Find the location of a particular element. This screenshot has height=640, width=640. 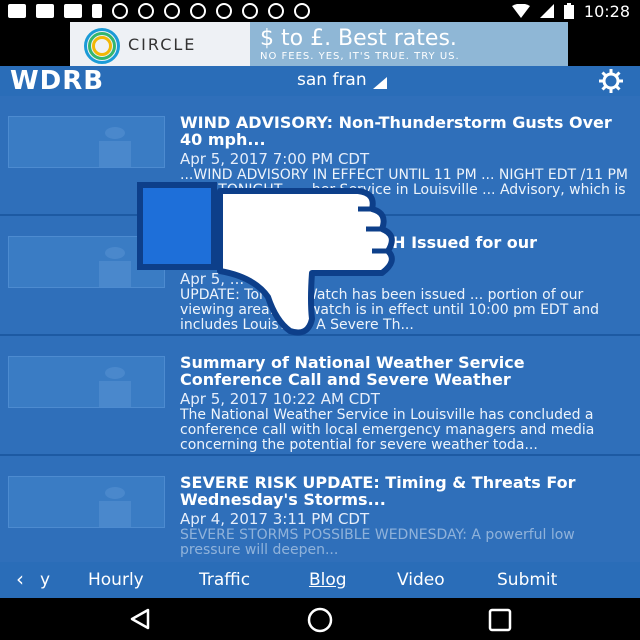

tab-hourly: Hourly is located at coordinates (116, 580).